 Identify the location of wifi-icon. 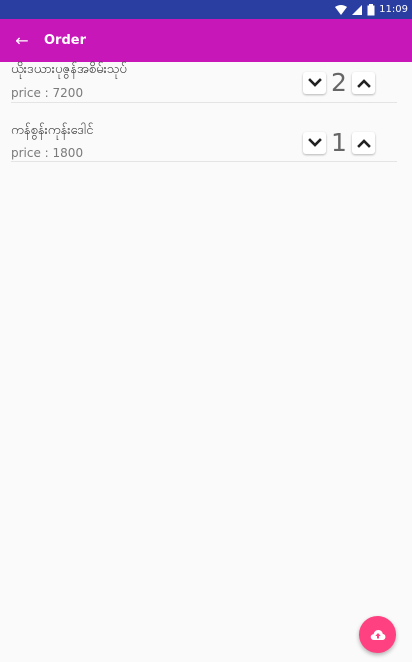
(341, 10).